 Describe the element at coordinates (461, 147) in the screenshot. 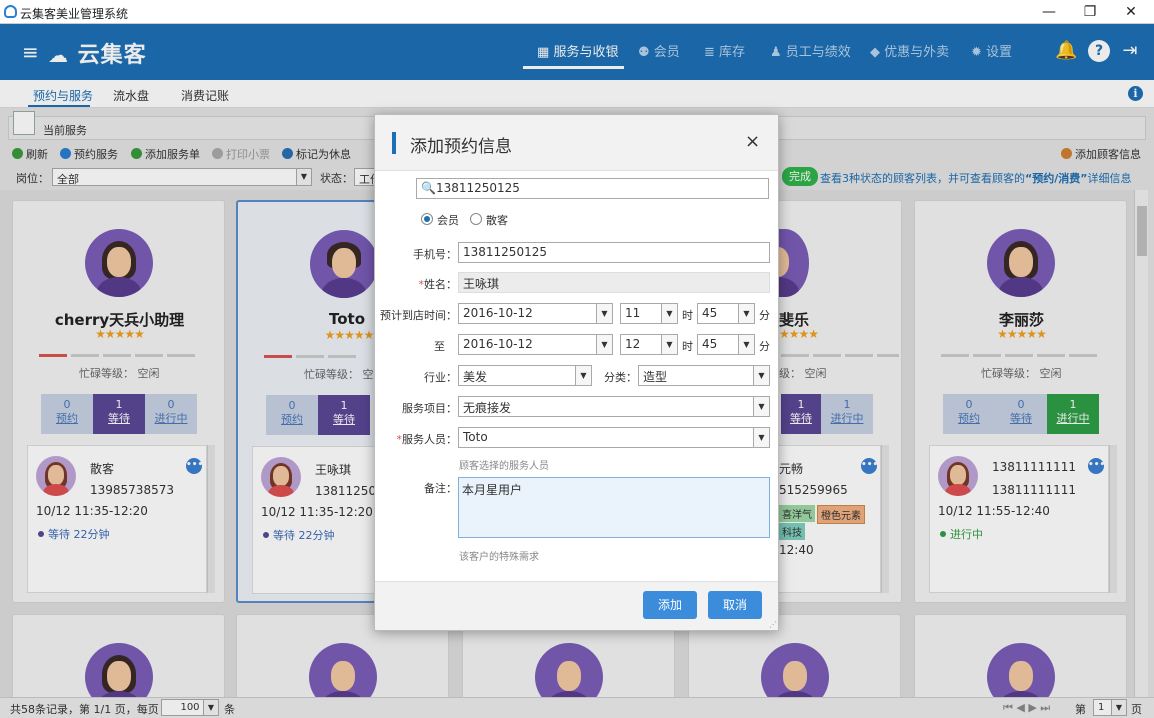

I see `dialog-title: 添加预约信息` at that location.